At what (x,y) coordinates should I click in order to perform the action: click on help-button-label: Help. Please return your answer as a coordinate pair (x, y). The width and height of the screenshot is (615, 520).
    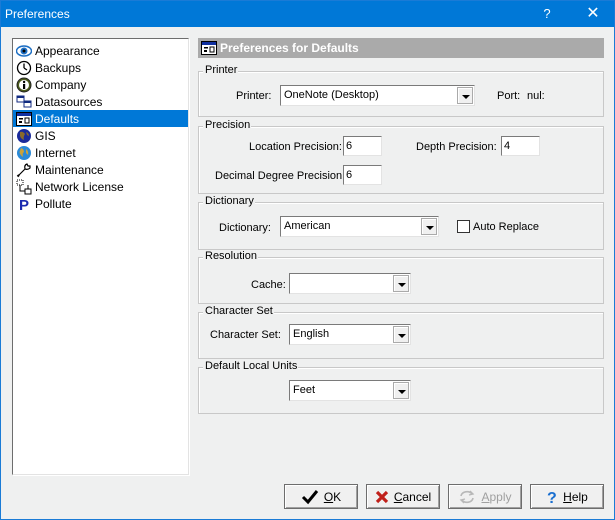
    Looking at the image, I should click on (575, 496).